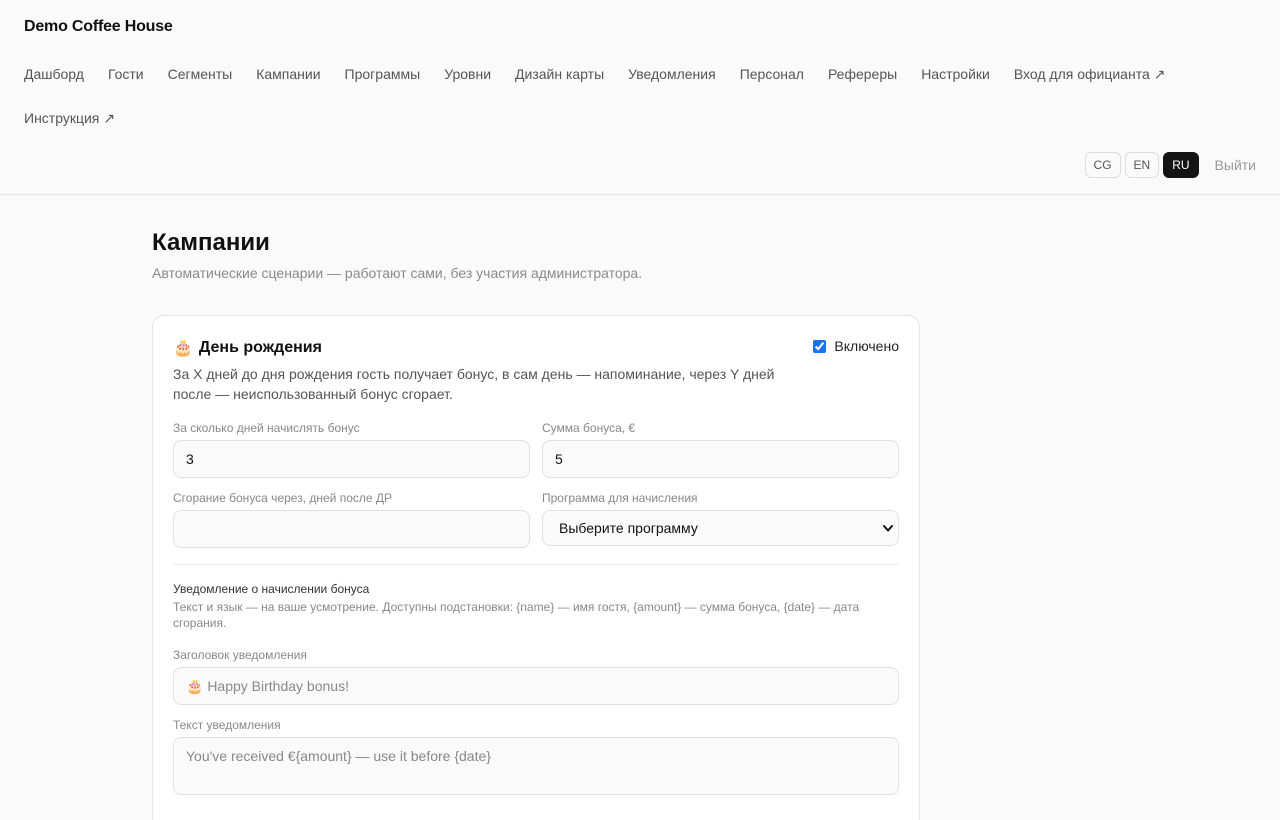 Image resolution: width=1280 pixels, height=820 pixels. What do you see at coordinates (54, 74) in the screenshot?
I see `nav-item-dashboard: Дашборд` at bounding box center [54, 74].